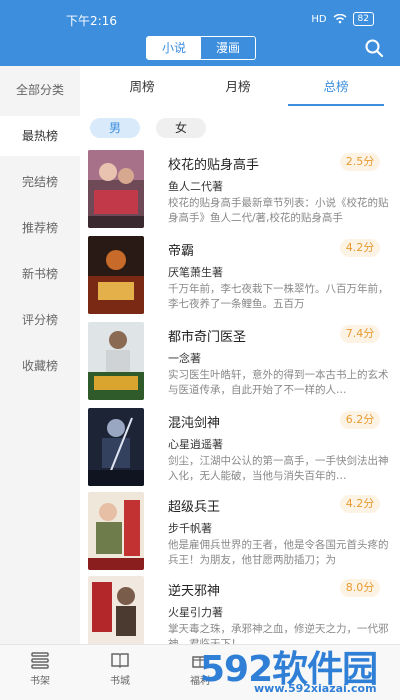  I want to click on nav-bookshelf: 书架, so click(40, 669).